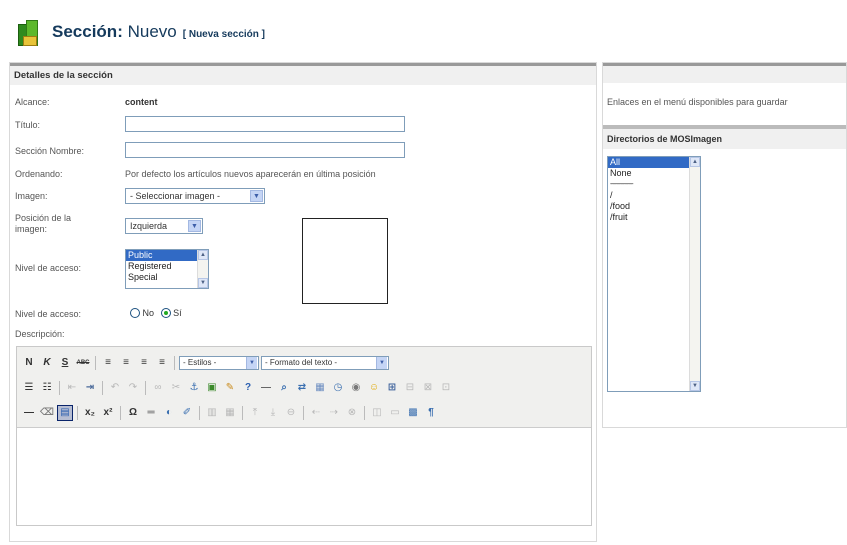  What do you see at coordinates (265, 124) in the screenshot?
I see `title-input` at bounding box center [265, 124].